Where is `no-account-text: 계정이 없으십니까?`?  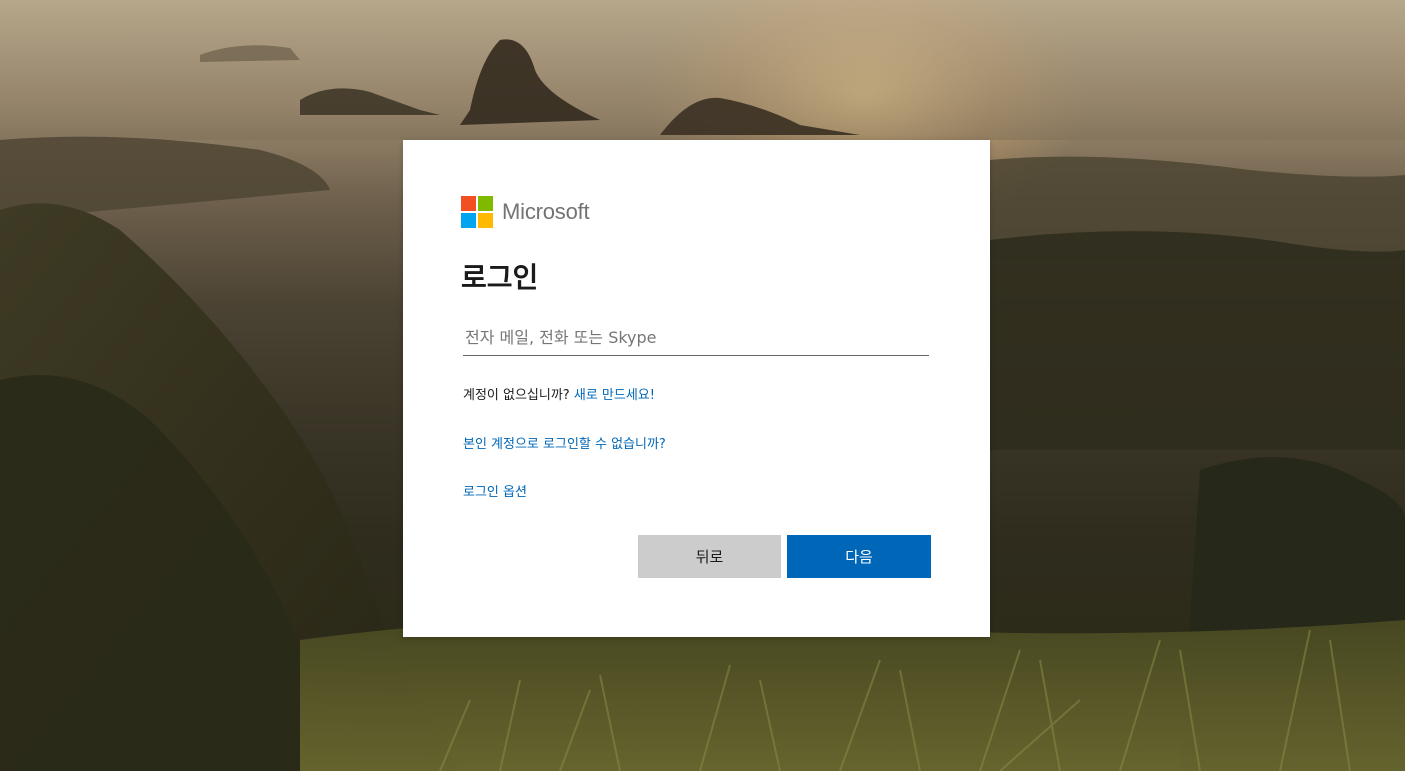
no-account-text: 계정이 없으십니까? is located at coordinates (518, 395).